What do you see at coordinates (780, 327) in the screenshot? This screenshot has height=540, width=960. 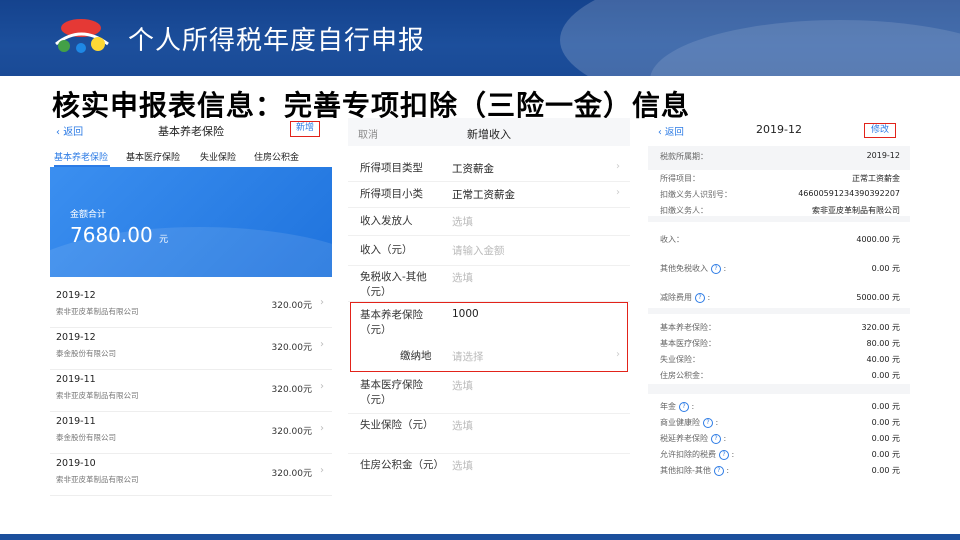 I see `detail-row: 基本养老保险： 320.00 元` at bounding box center [780, 327].